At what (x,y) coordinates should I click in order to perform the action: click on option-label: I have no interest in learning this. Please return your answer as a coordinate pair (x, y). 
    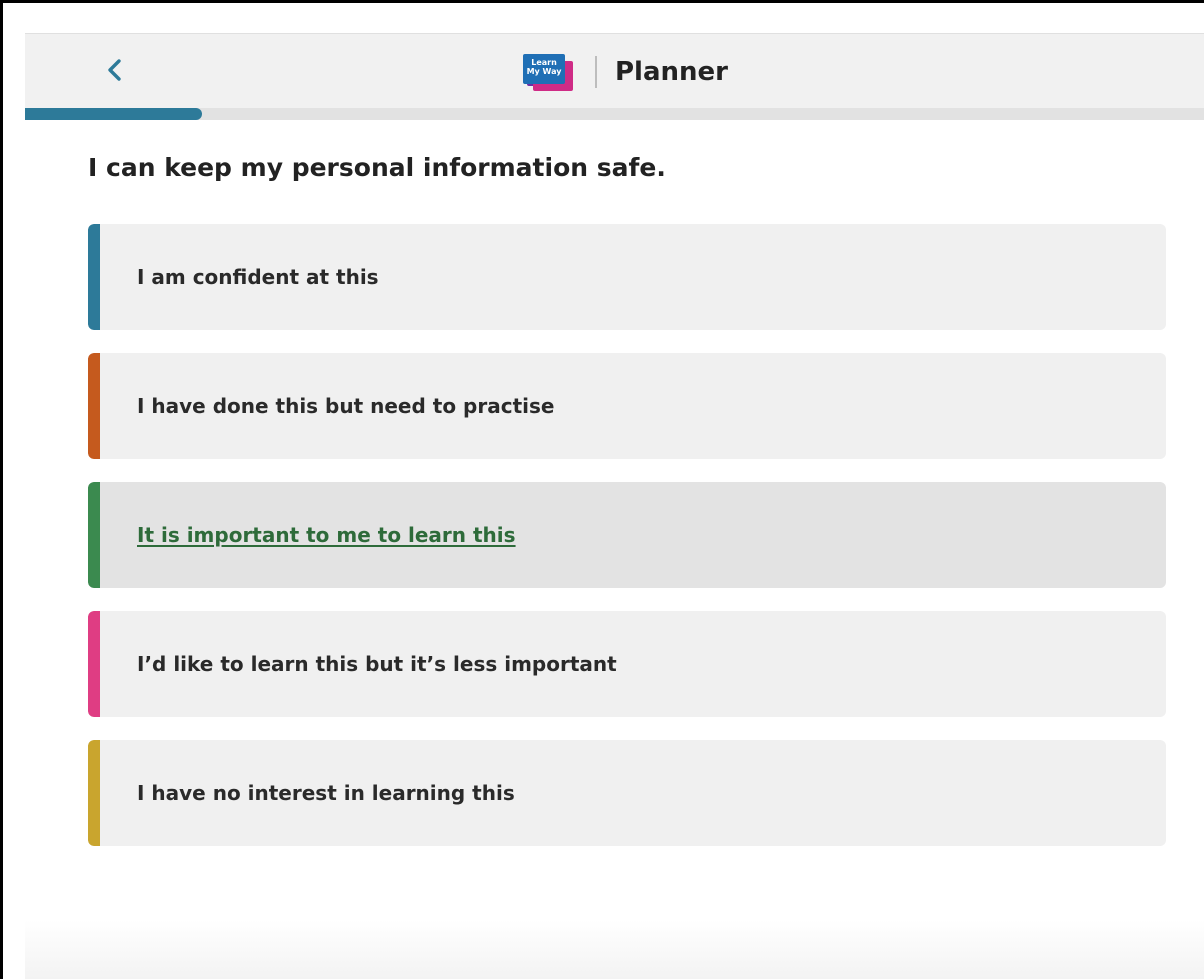
    Looking at the image, I should click on (326, 793).